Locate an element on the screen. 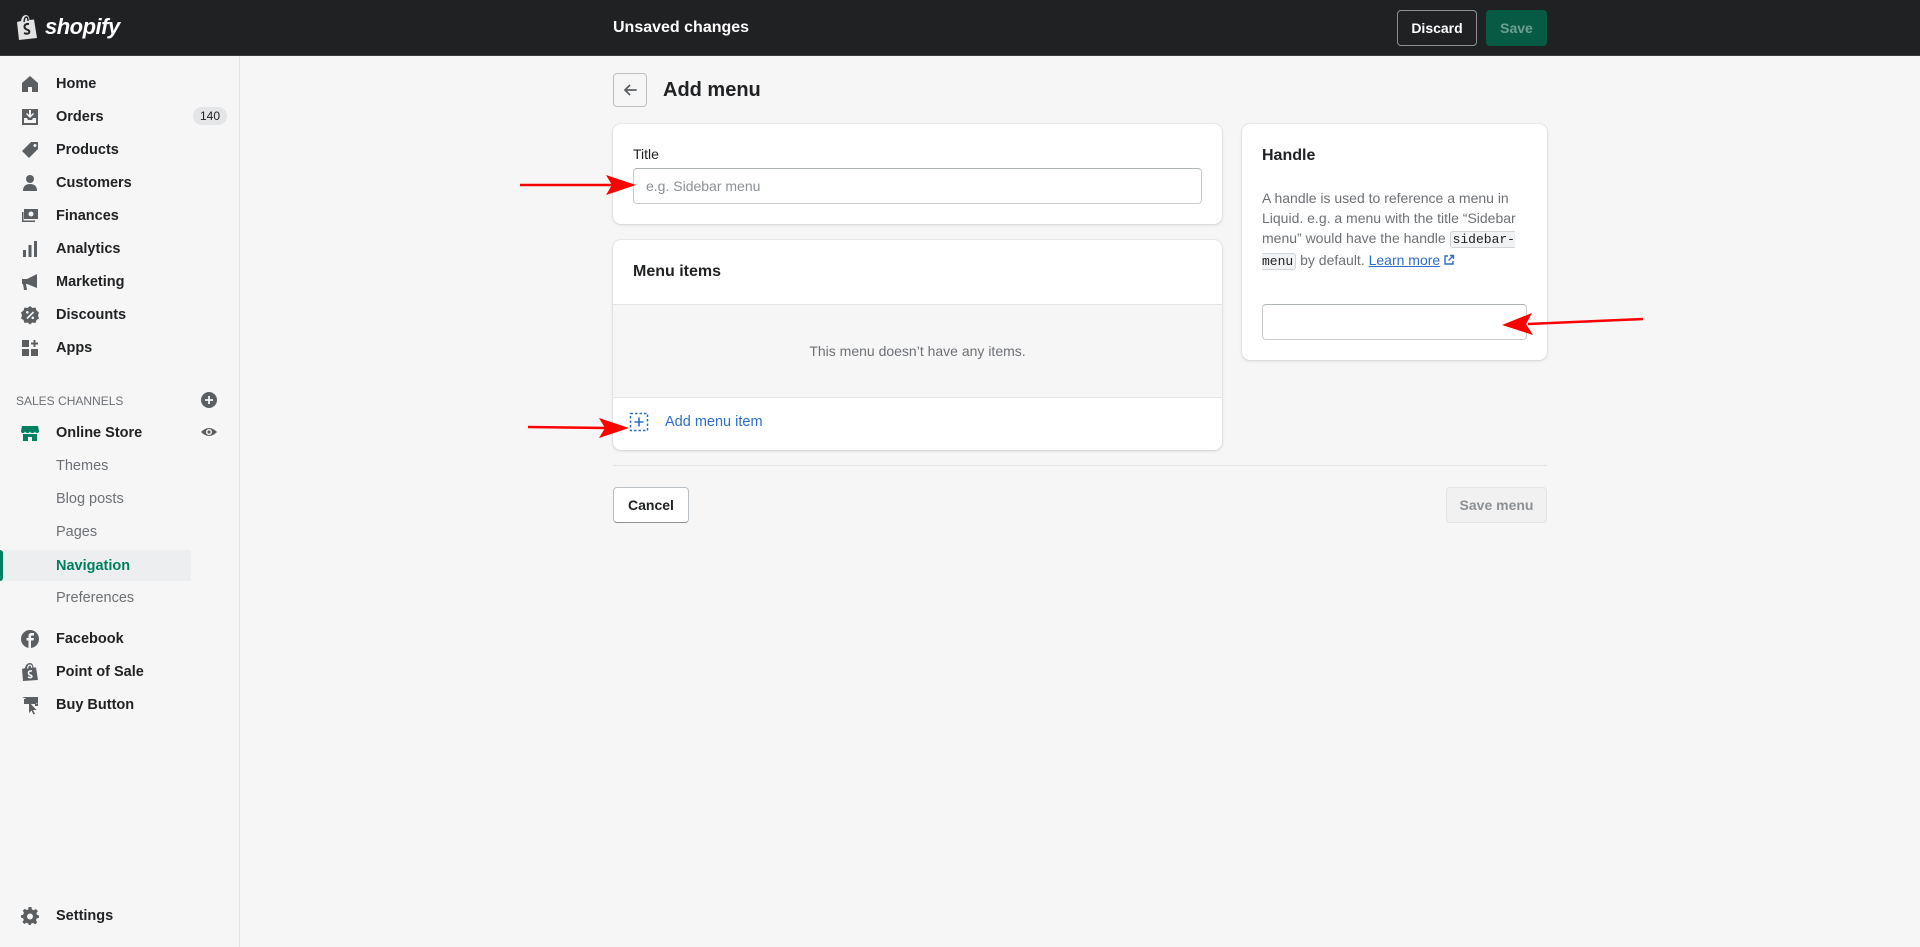  add-item-icon is located at coordinates (639, 422).